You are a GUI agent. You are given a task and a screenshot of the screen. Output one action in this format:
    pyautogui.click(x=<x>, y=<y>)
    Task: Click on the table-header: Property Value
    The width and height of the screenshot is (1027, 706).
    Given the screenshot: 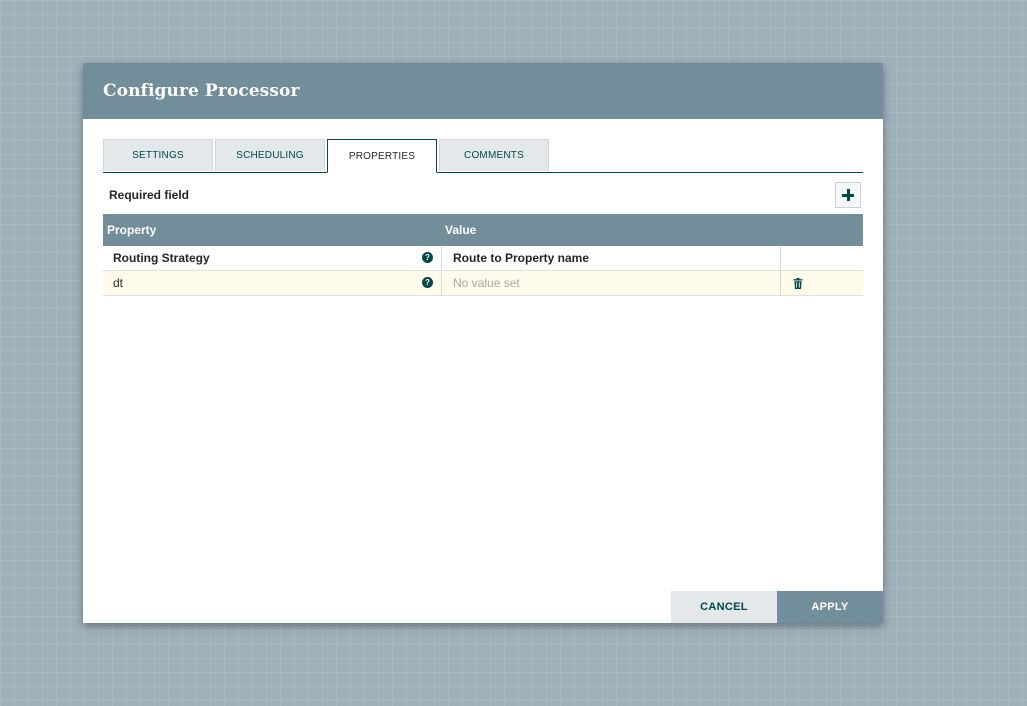 What is the action you would take?
    pyautogui.click(x=483, y=230)
    